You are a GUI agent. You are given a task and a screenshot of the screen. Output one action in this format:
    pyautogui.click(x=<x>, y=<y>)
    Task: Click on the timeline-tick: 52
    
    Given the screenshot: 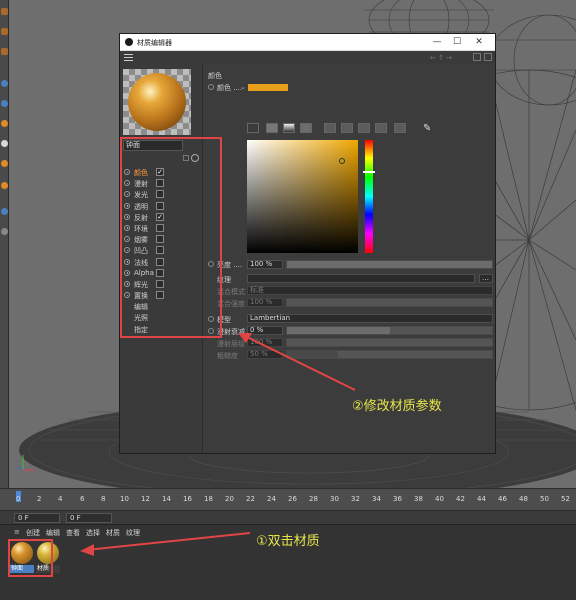 What is the action you would take?
    pyautogui.click(x=565, y=499)
    